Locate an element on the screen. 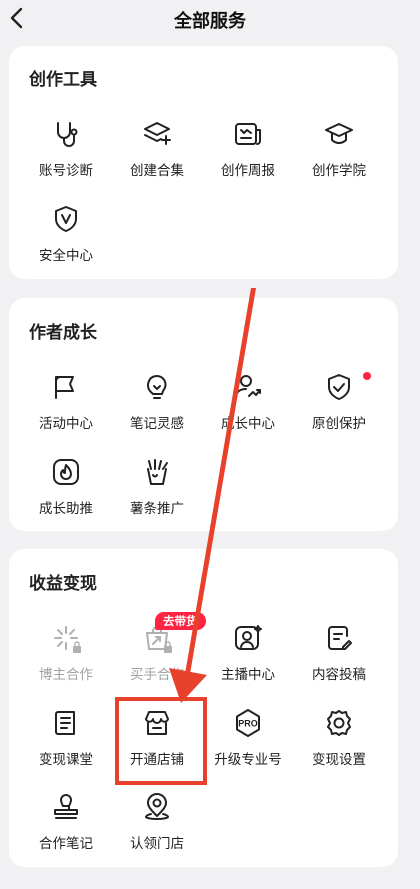  service-security-center: 安全中心 is located at coordinates (66, 244).